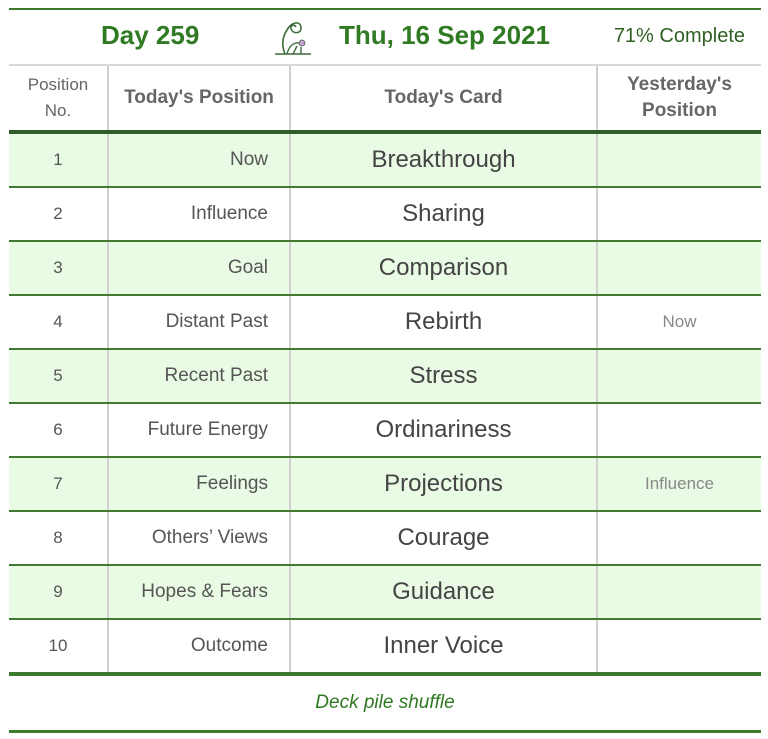 This screenshot has height=739, width=768. Describe the element at coordinates (293, 38) in the screenshot. I see `figure-logo-icon` at that location.